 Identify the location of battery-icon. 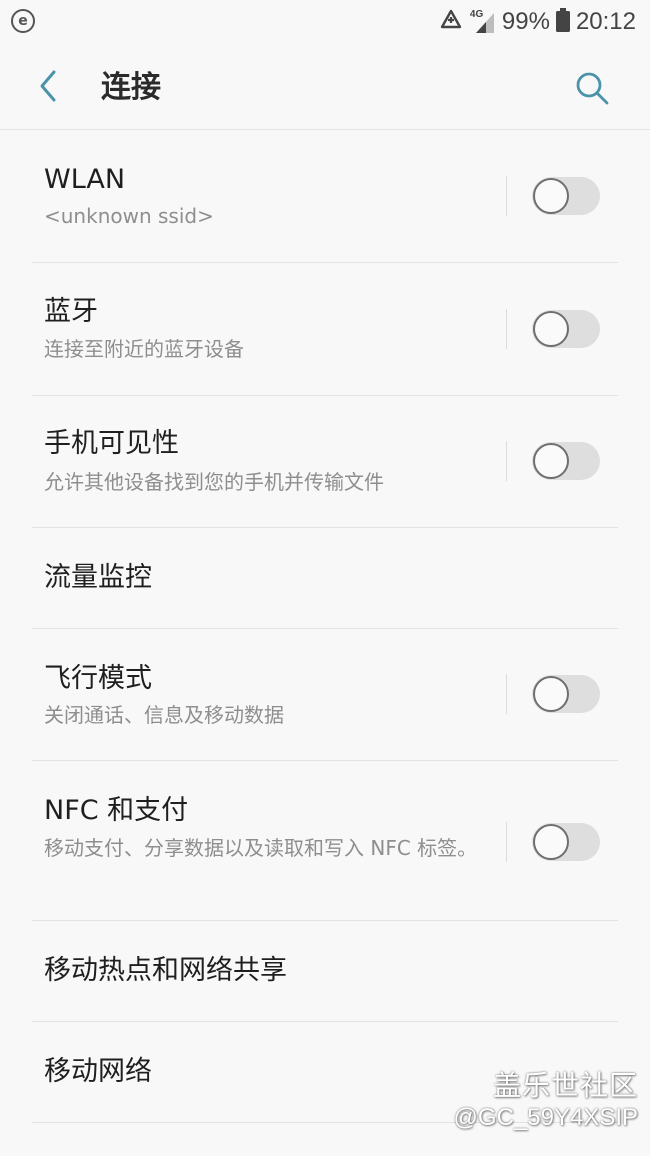
(562, 22).